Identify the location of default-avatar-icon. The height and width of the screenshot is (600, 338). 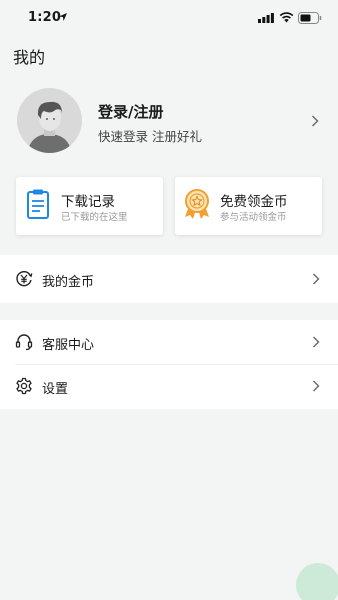
(49, 120).